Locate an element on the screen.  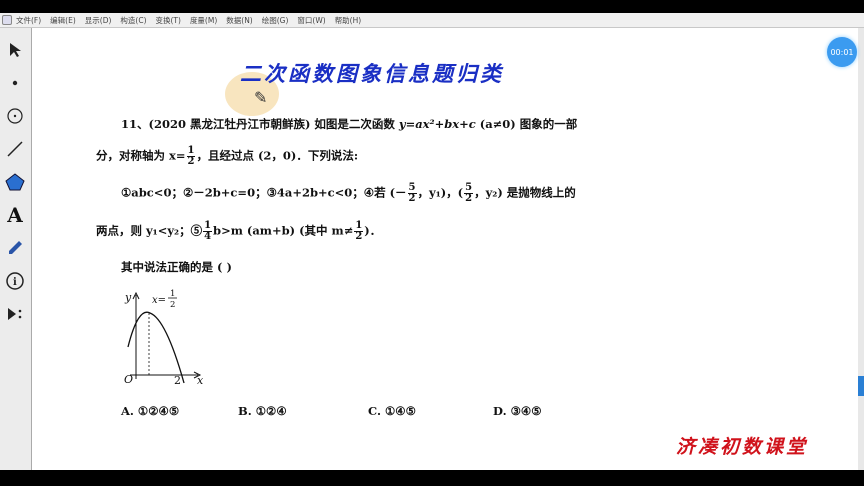
menu-data: 数据(N) is located at coordinates (239, 20).